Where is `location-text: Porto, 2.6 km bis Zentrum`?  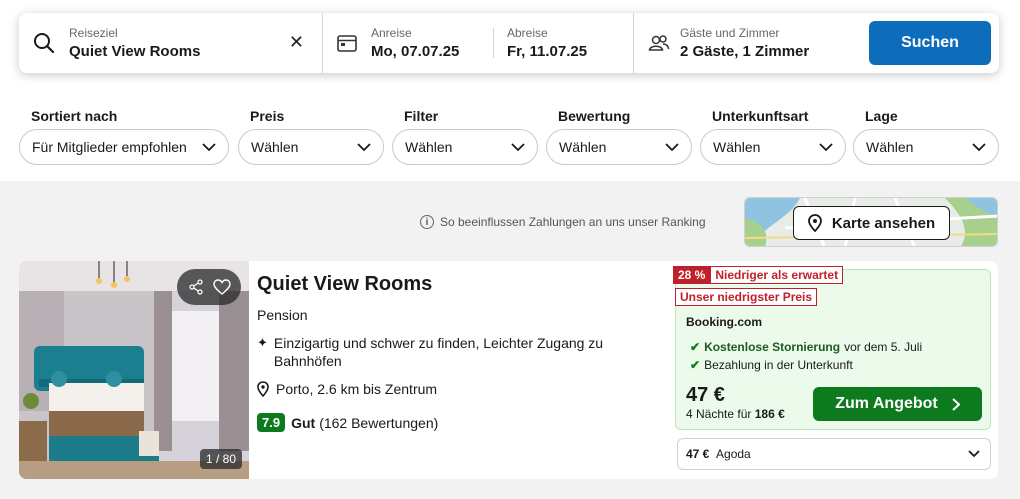
location-text: Porto, 2.6 km bis Zentrum is located at coordinates (357, 389).